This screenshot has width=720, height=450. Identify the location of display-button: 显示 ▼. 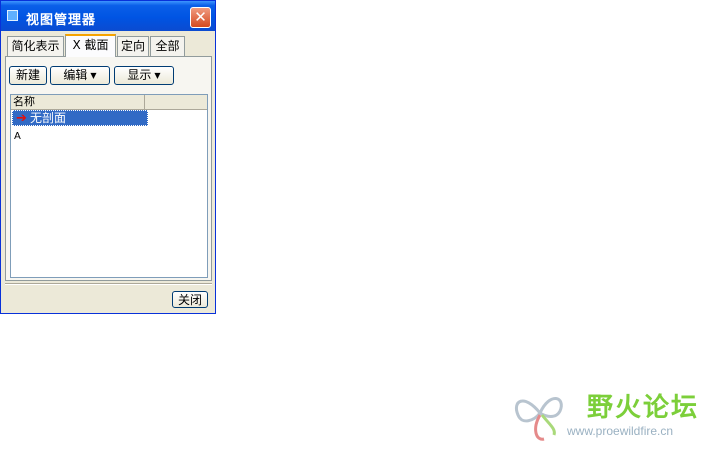
(144, 75).